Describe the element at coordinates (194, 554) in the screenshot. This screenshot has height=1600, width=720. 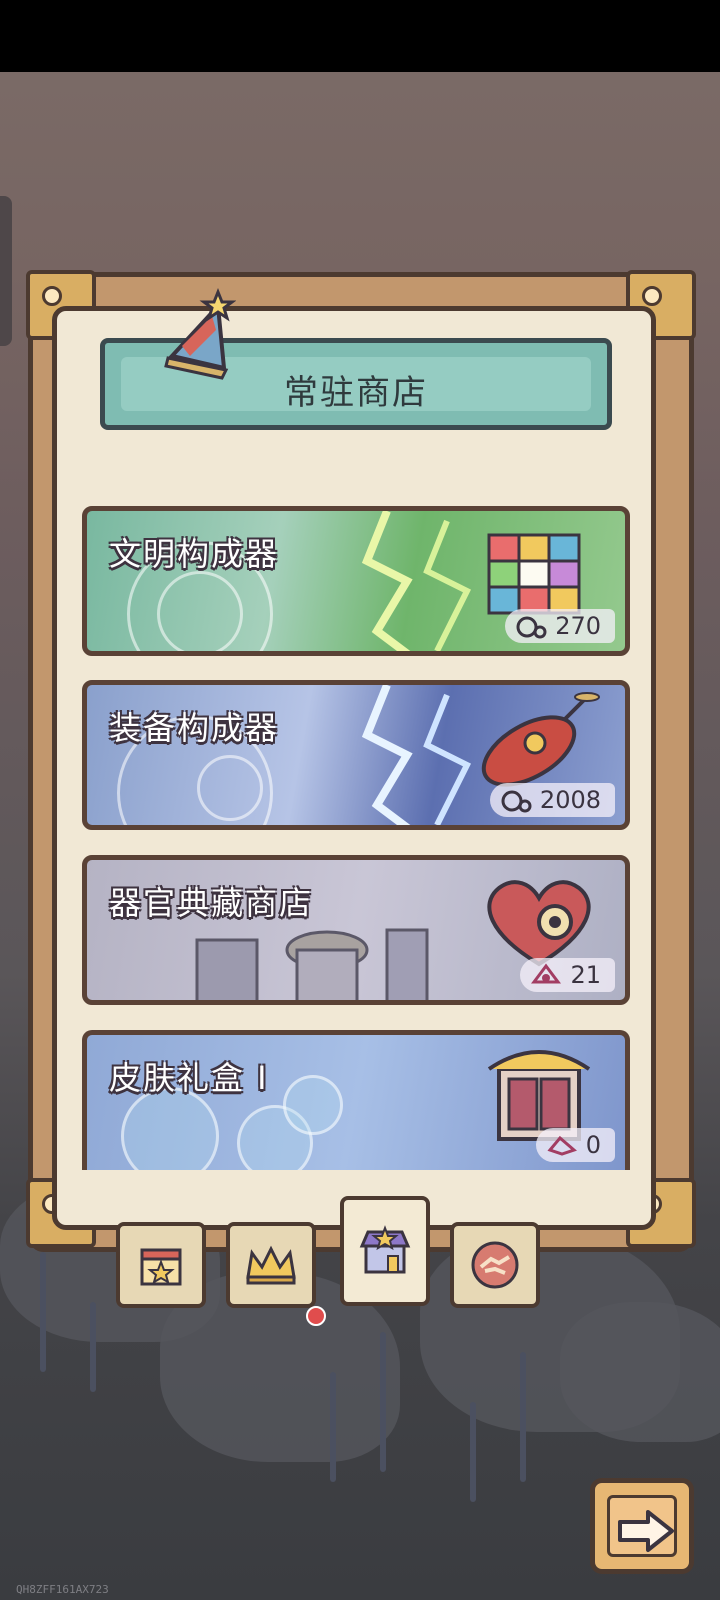
I see `shop-item-title: 文明构成器` at that location.